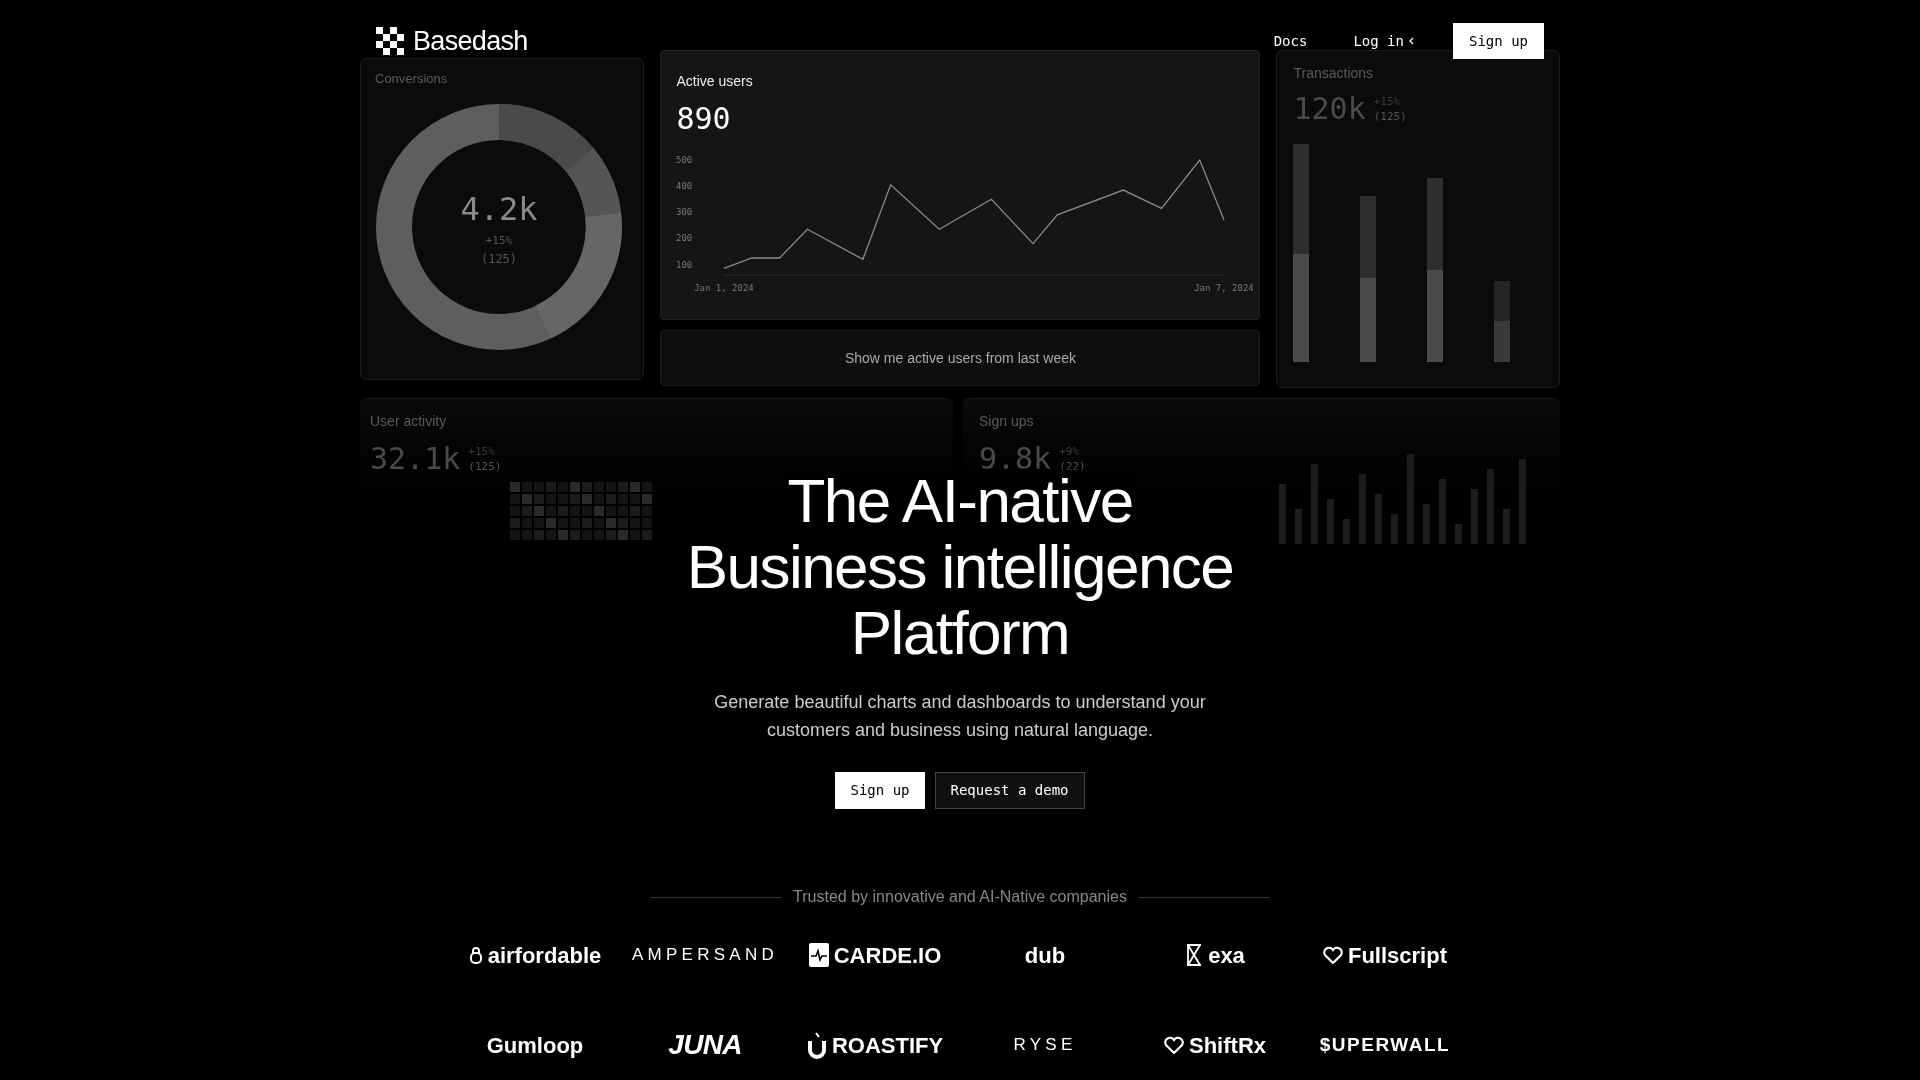 This screenshot has width=1920, height=1080. What do you see at coordinates (724, 288) in the screenshot?
I see `x-tick-label: Jan 1, 2024` at bounding box center [724, 288].